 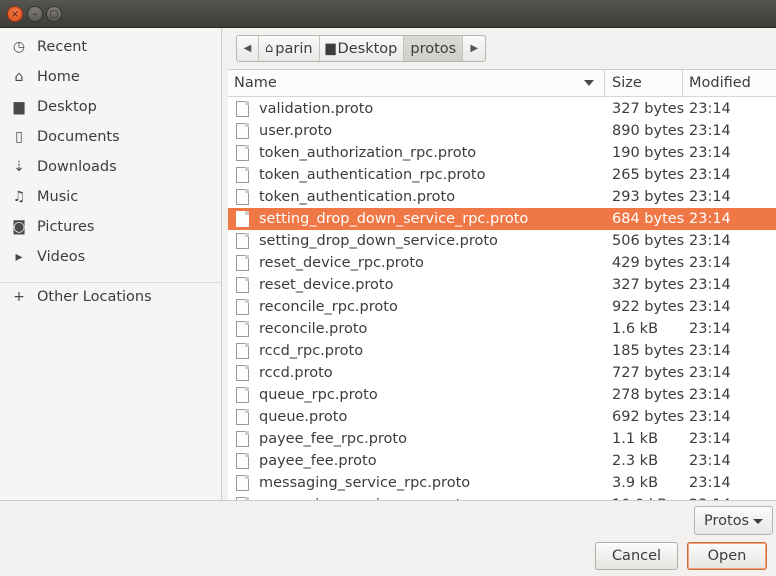 I want to click on file-name: reconcile_rpc.proto, so click(x=328, y=307).